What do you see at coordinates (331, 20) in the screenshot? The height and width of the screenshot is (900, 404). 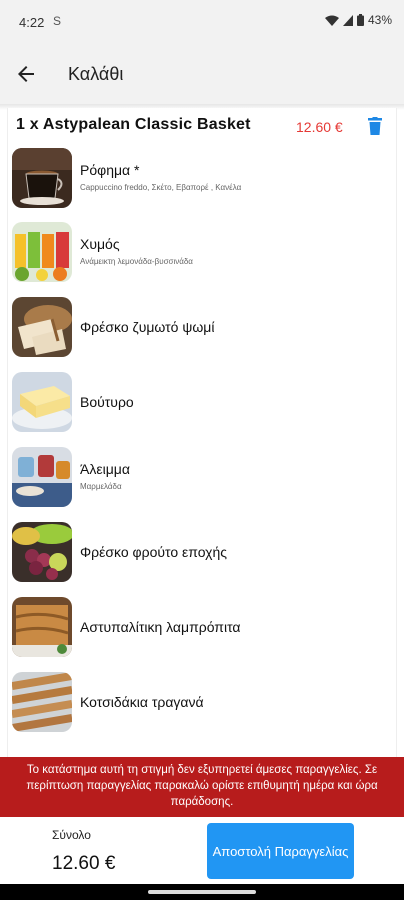 I see `wifi-icon` at bounding box center [331, 20].